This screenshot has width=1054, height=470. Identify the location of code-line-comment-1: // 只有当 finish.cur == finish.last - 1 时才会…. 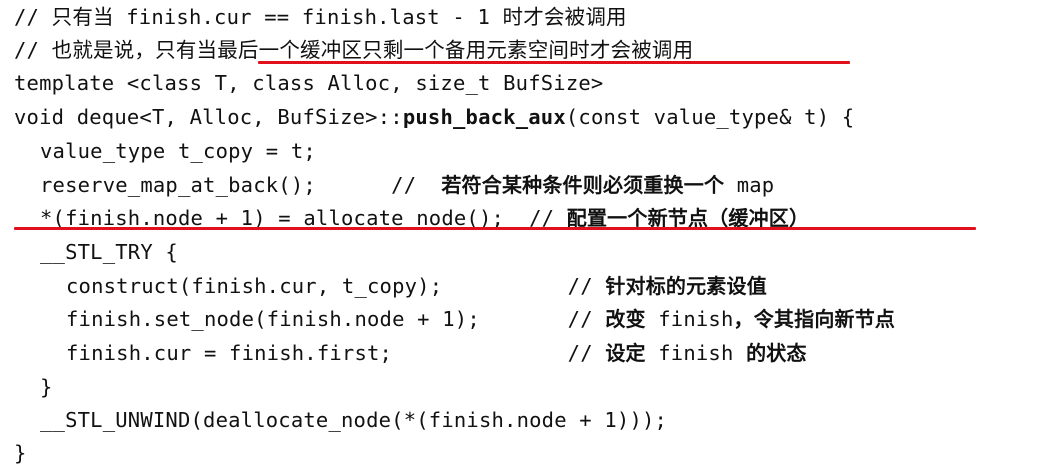
(320, 17).